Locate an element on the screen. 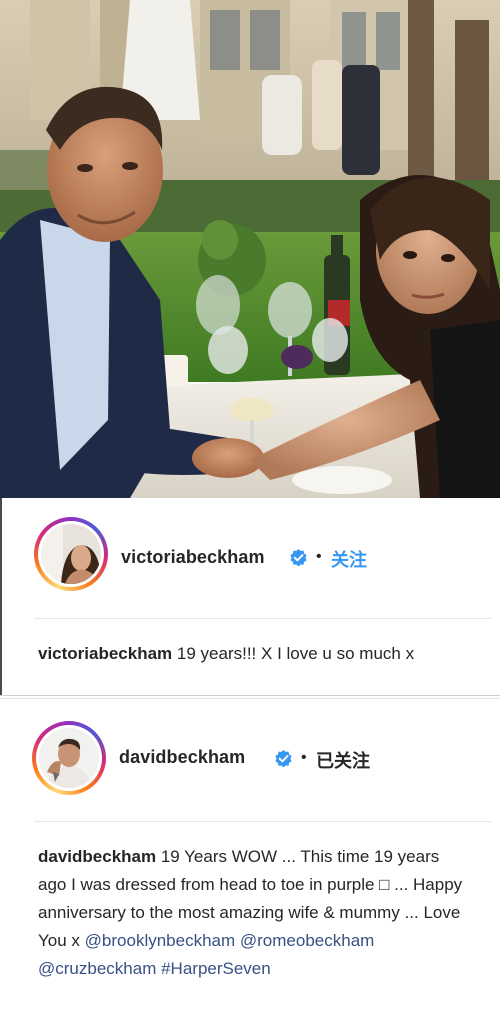 The height and width of the screenshot is (1012, 500). caption-username: davidbeckham is located at coordinates (97, 856).